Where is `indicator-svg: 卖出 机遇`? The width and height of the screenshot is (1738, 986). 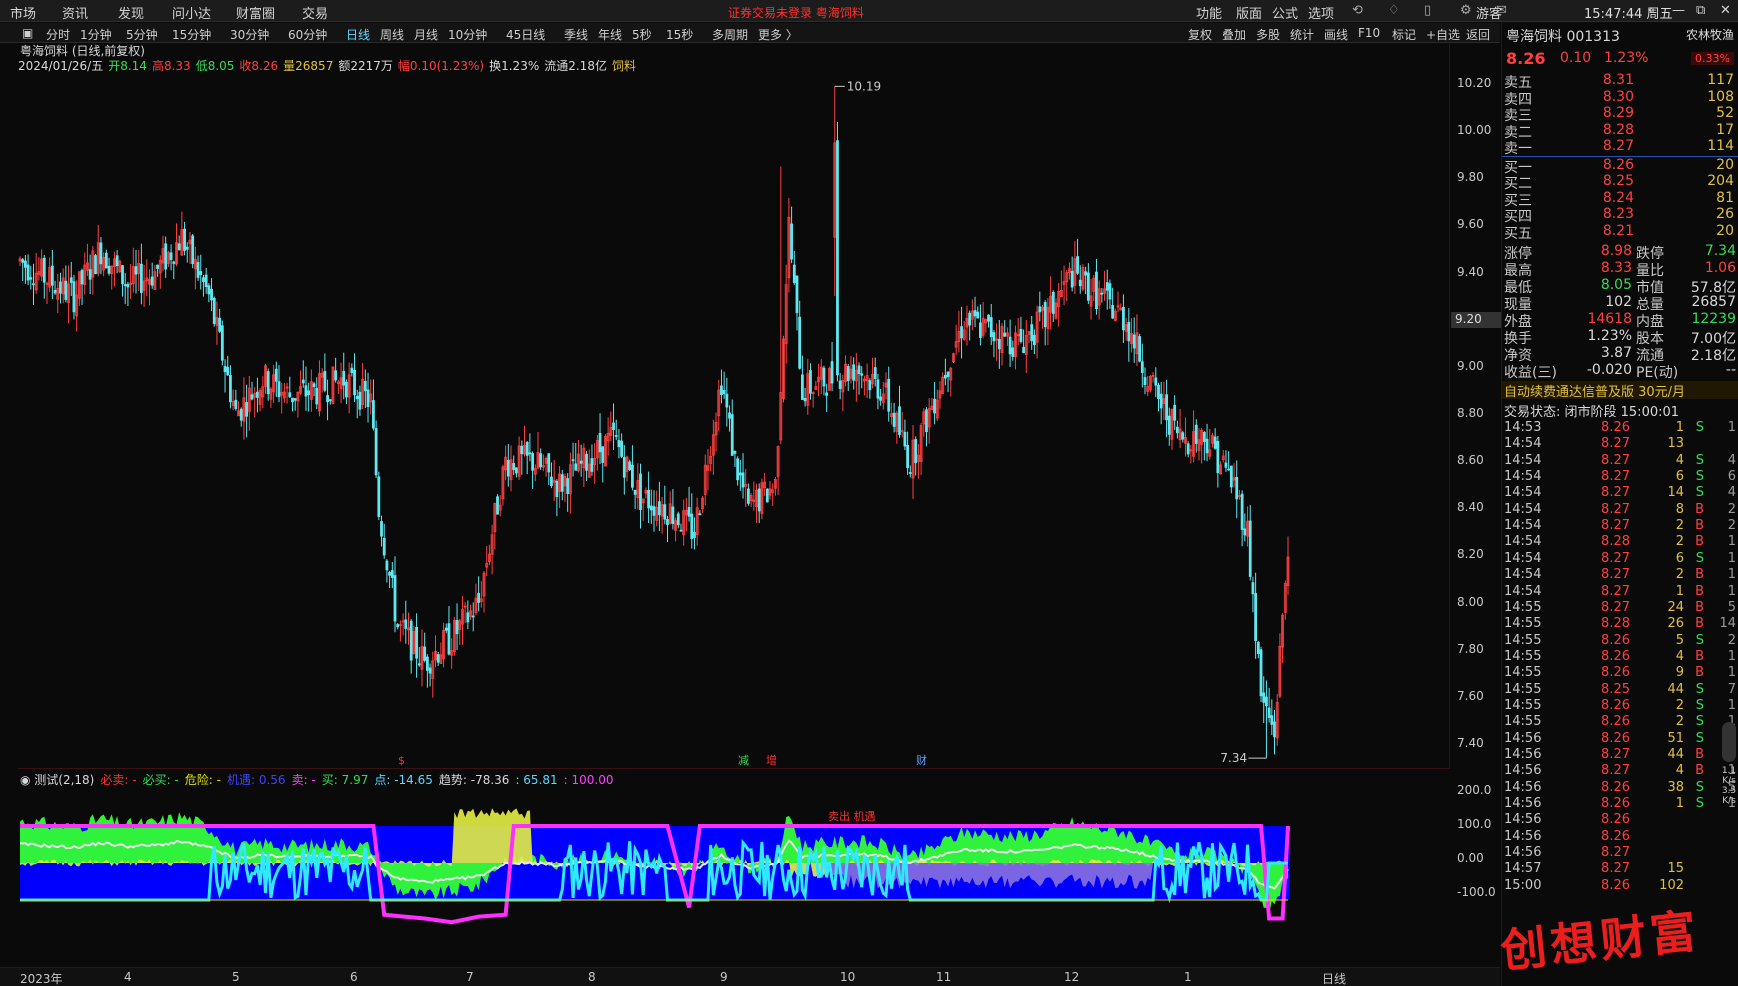 indicator-svg: 卖出 机遇 is located at coordinates (654, 866).